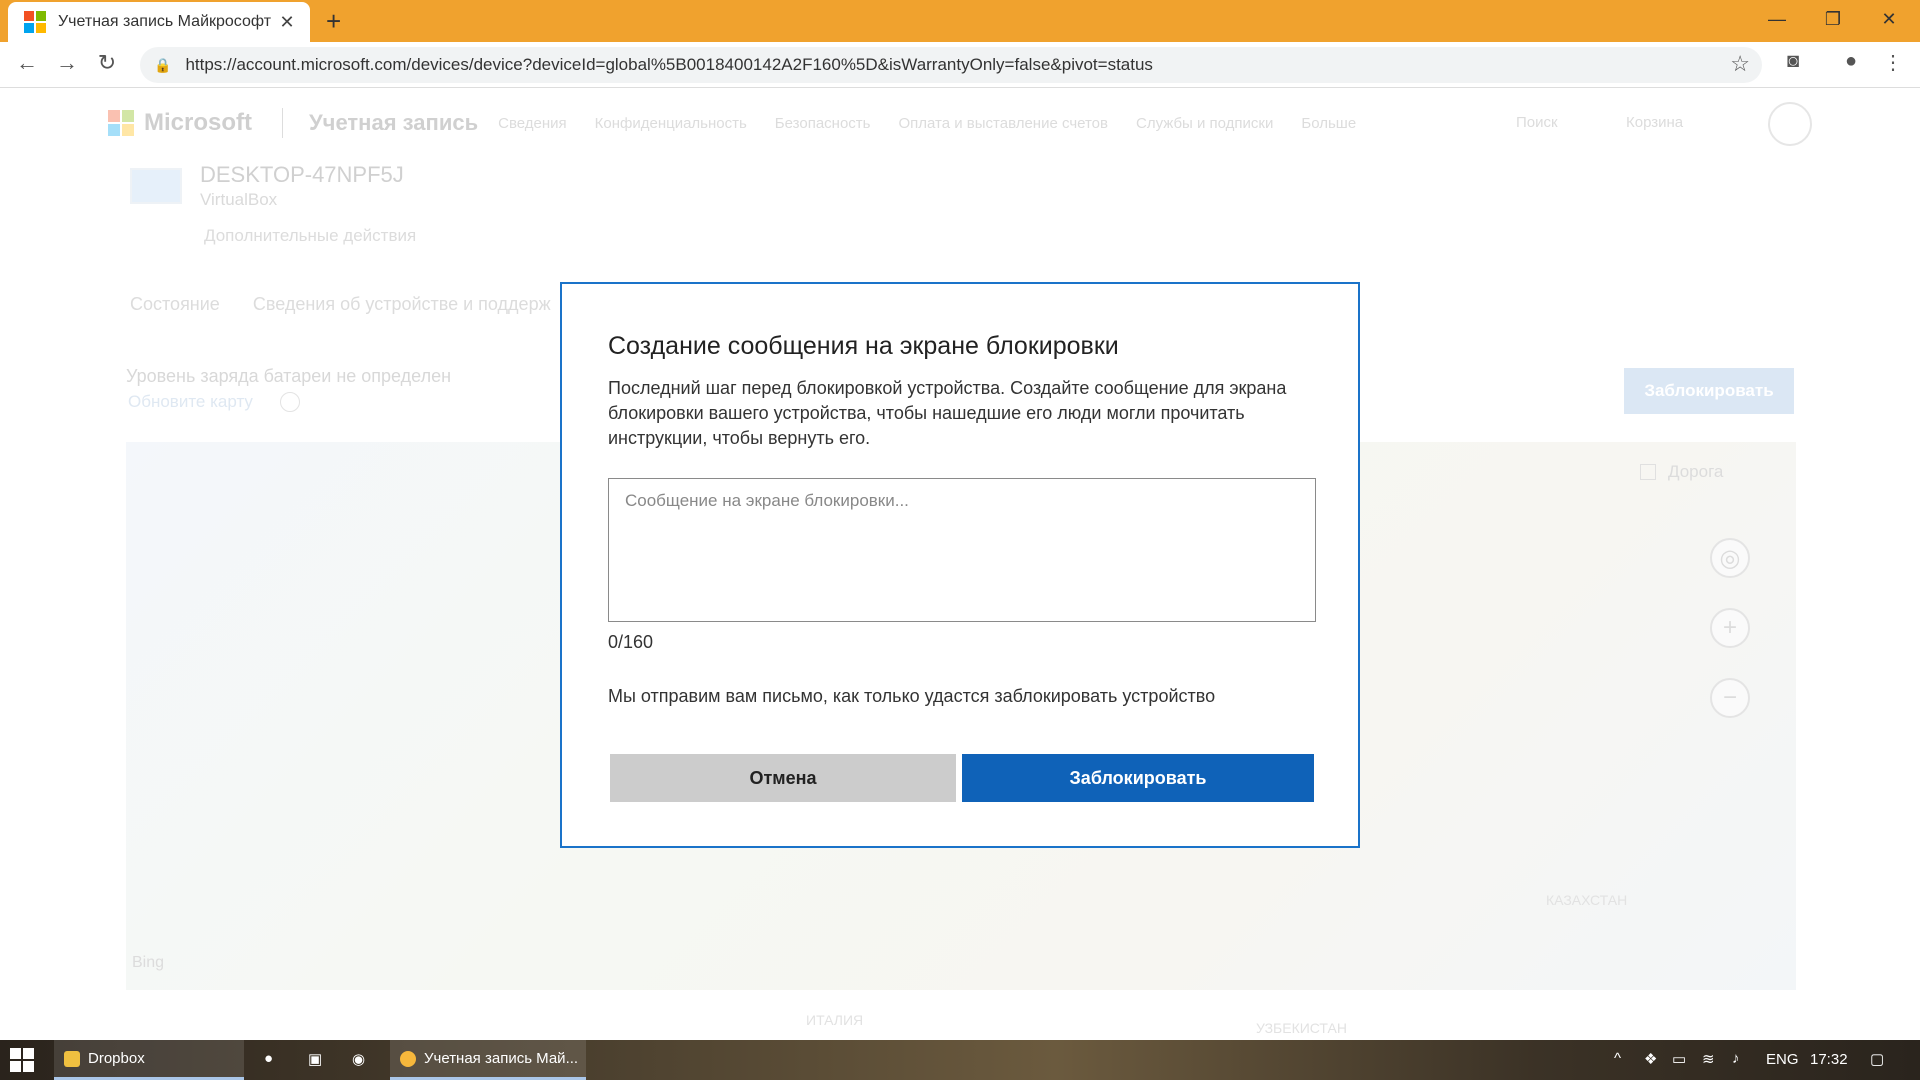  What do you see at coordinates (1204, 123) in the screenshot?
I see `nav-link-services: Службы и подписки` at bounding box center [1204, 123].